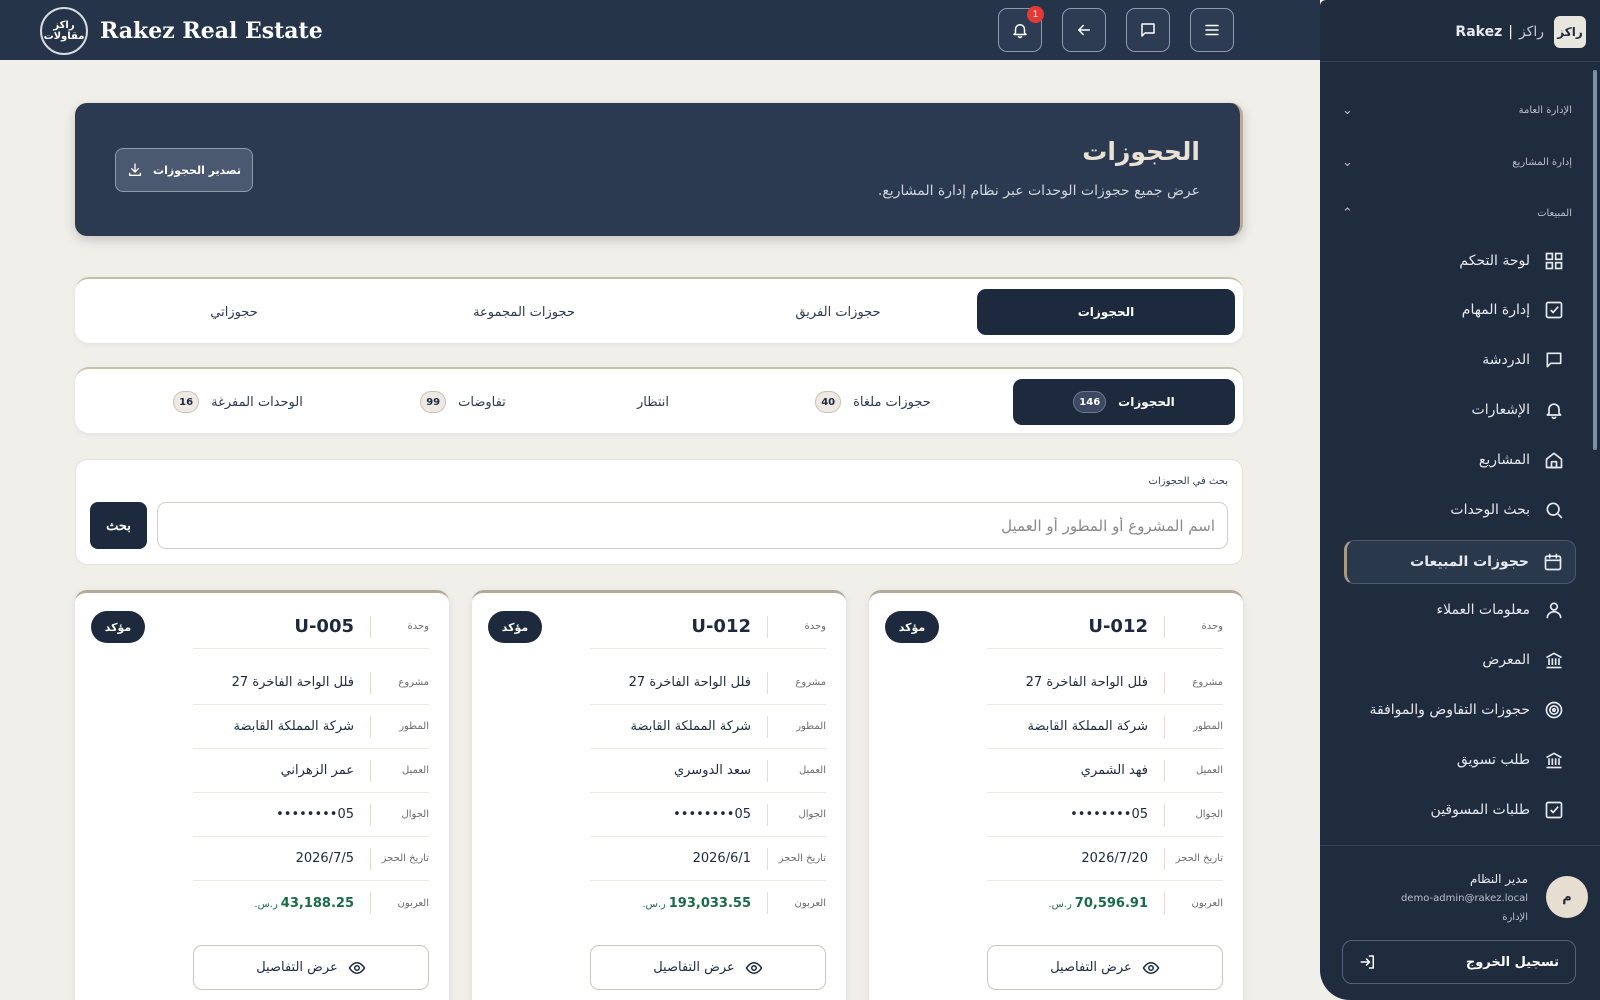  What do you see at coordinates (1506, 360) in the screenshot?
I see `sidebar-item-label: الدردشة` at bounding box center [1506, 360].